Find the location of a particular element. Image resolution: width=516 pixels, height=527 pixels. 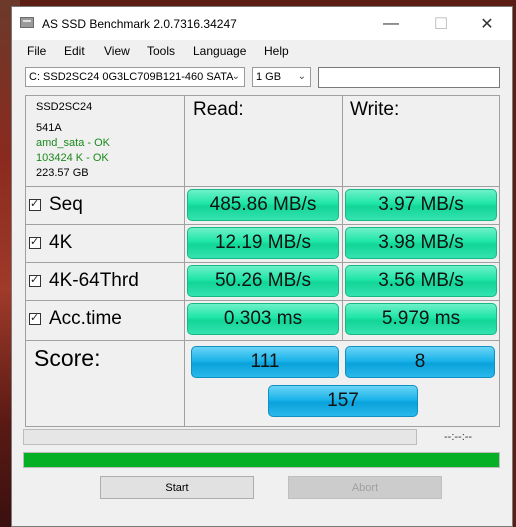

maximize-button: ☐ is located at coordinates (441, 23).